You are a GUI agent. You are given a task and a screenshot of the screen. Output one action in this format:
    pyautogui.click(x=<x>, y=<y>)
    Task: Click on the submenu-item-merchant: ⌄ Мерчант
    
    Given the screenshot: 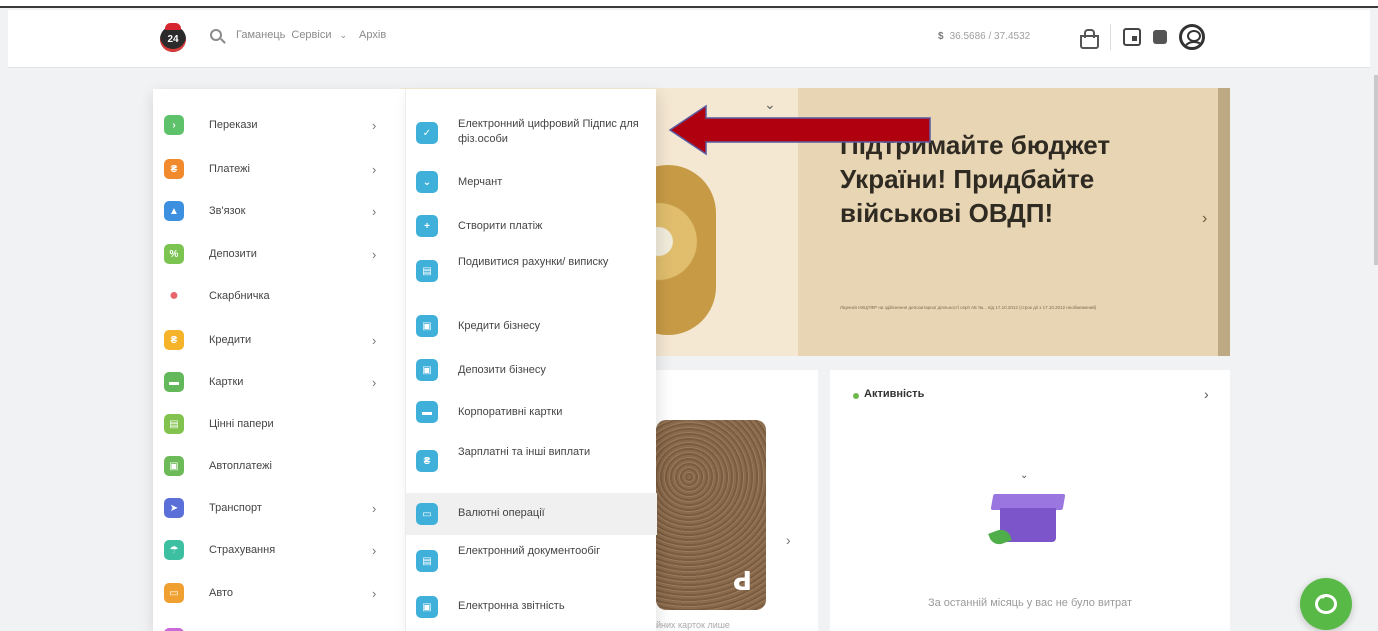 What is the action you would take?
    pyautogui.click(x=531, y=182)
    